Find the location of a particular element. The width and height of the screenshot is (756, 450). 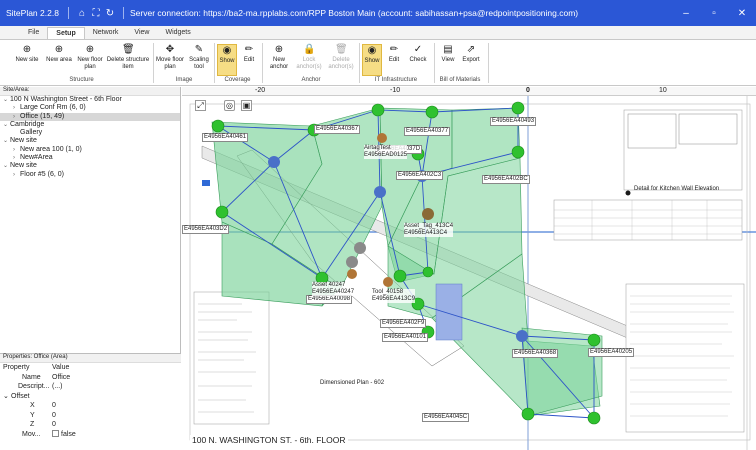

tree-item: ⌄ Cambridge is located at coordinates (90, 125).